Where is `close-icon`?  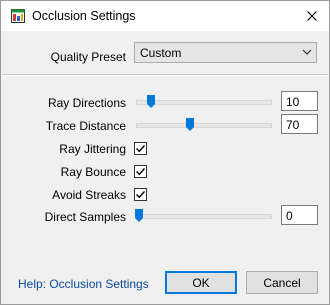
close-icon is located at coordinates (312, 16).